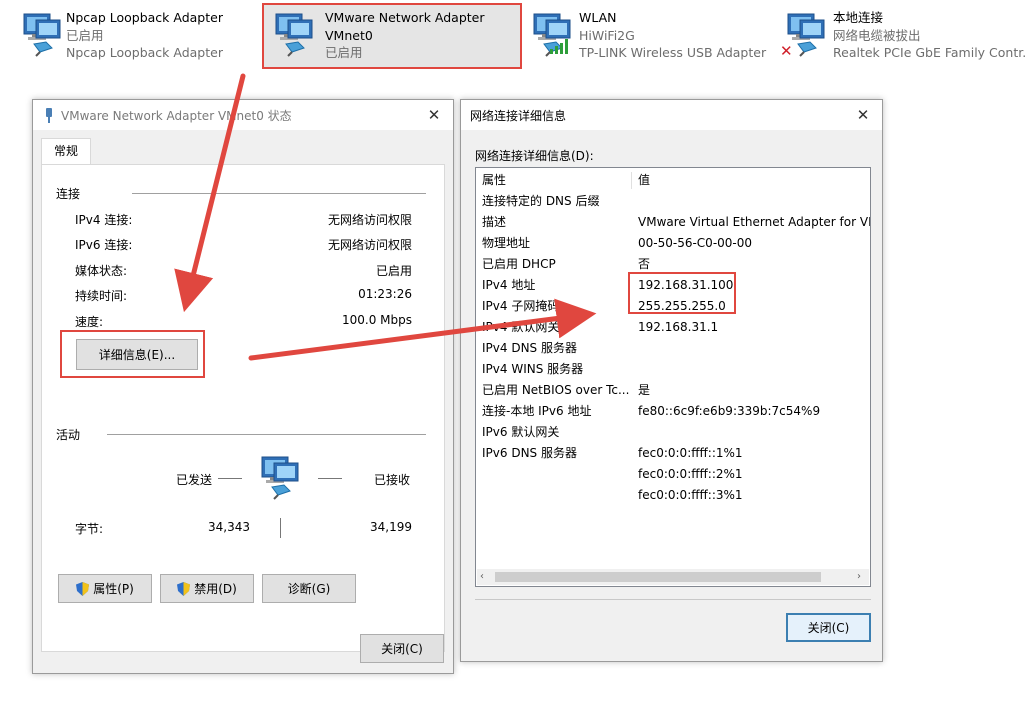 The image size is (1027, 714). What do you see at coordinates (422, 329) in the screenshot?
I see `arrow-to-ipv4-address` at bounding box center [422, 329].